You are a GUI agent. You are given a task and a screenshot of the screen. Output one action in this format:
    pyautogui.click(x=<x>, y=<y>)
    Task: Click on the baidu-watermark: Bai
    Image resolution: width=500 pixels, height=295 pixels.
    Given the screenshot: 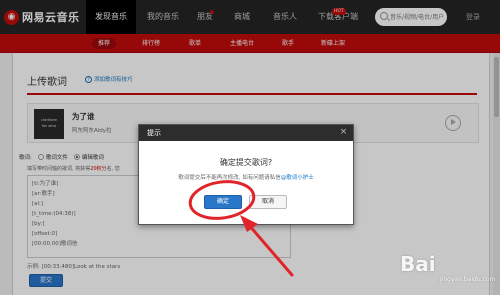 What is the action you would take?
    pyautogui.click(x=418, y=264)
    